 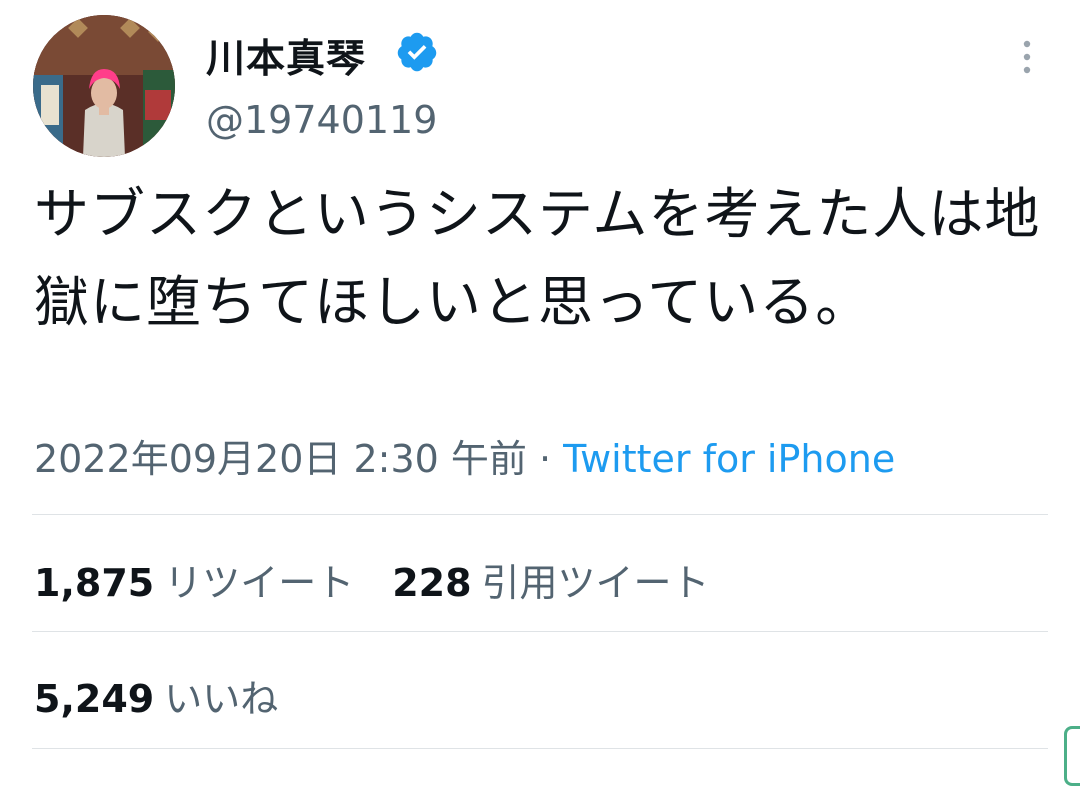 What do you see at coordinates (432, 583) in the screenshot?
I see `quote-count: 228` at bounding box center [432, 583].